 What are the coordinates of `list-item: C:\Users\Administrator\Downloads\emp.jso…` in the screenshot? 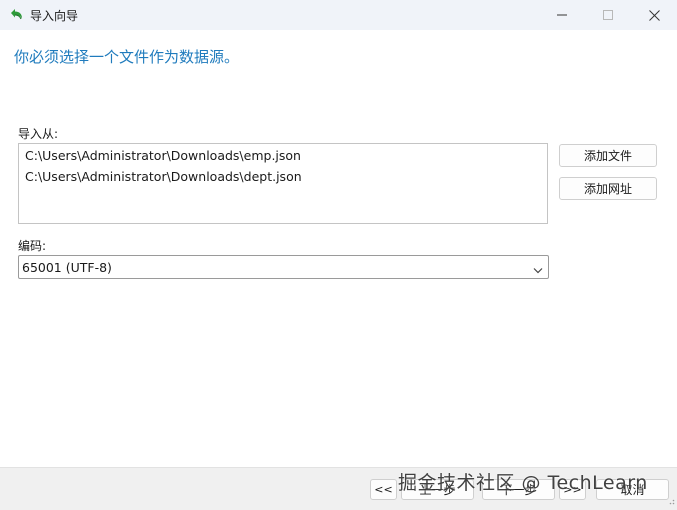 It's located at (163, 155).